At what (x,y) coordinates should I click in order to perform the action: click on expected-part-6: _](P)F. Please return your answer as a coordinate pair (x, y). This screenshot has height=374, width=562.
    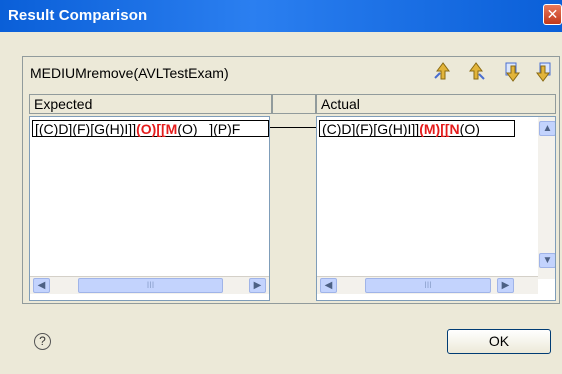
    Looking at the image, I should click on (219, 129).